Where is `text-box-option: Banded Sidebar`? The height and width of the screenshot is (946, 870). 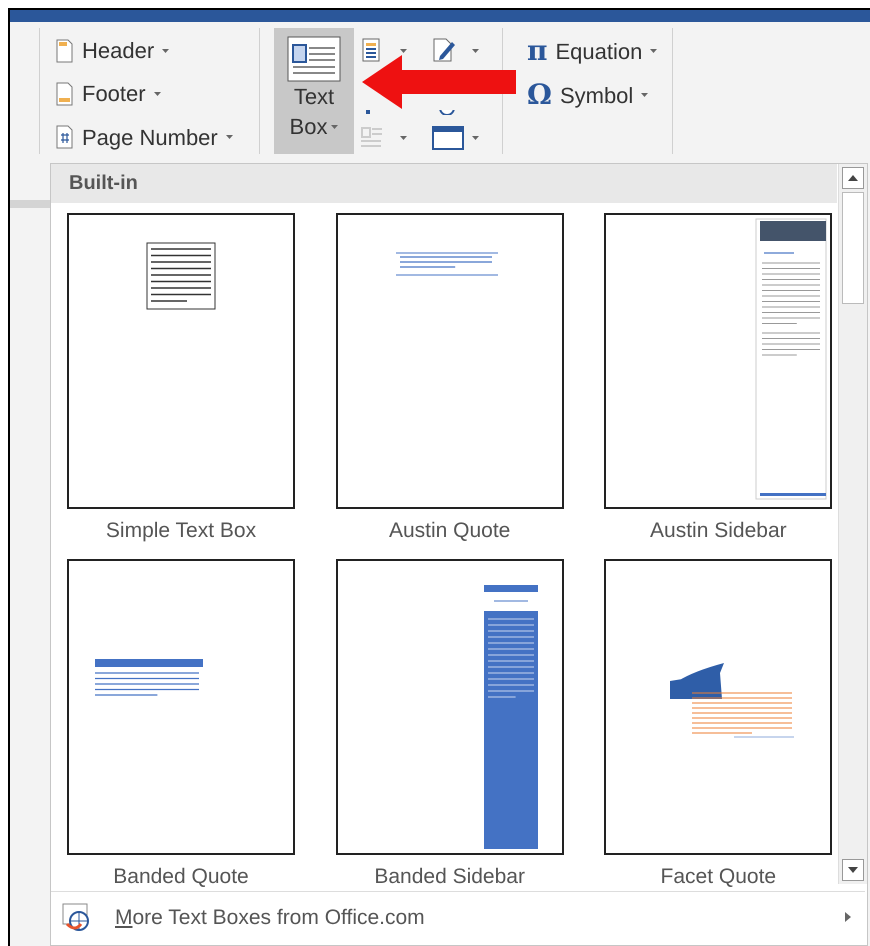 text-box-option: Banded Sidebar is located at coordinates (450, 724).